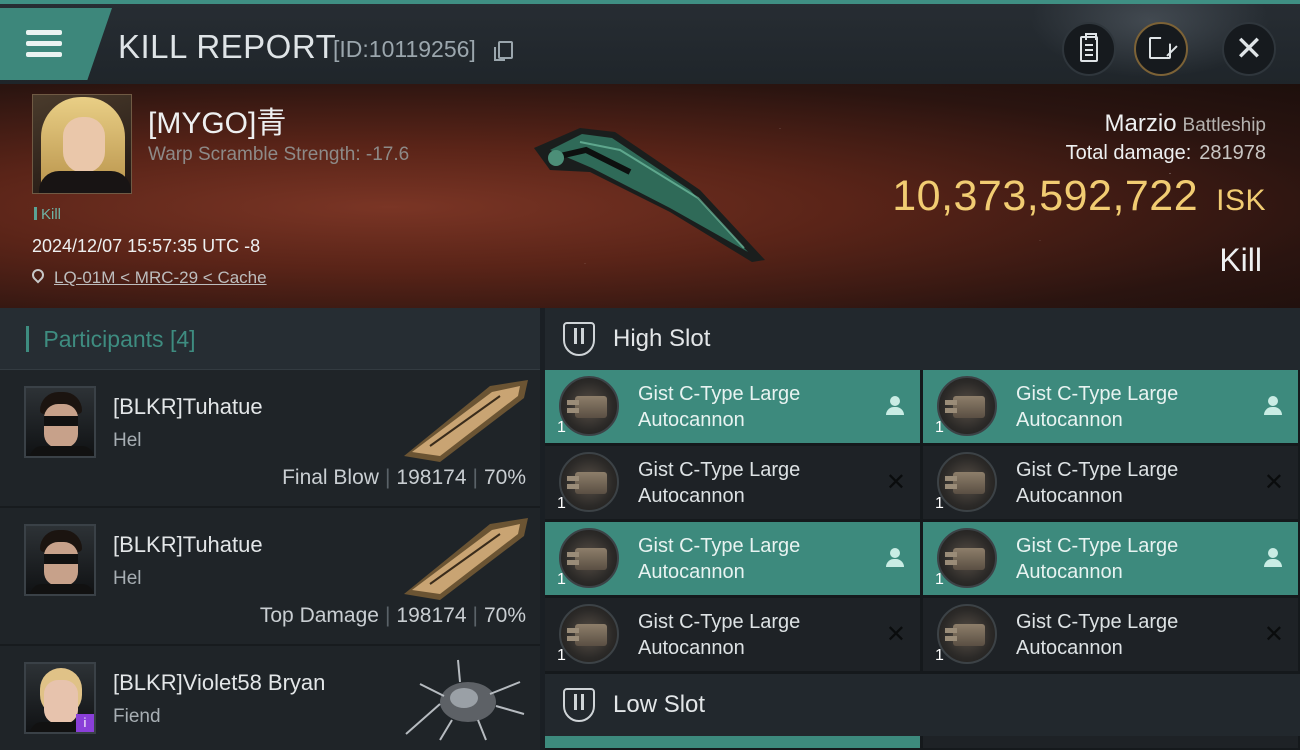 The image size is (1300, 750). I want to click on copy-icon, so click(503, 51).